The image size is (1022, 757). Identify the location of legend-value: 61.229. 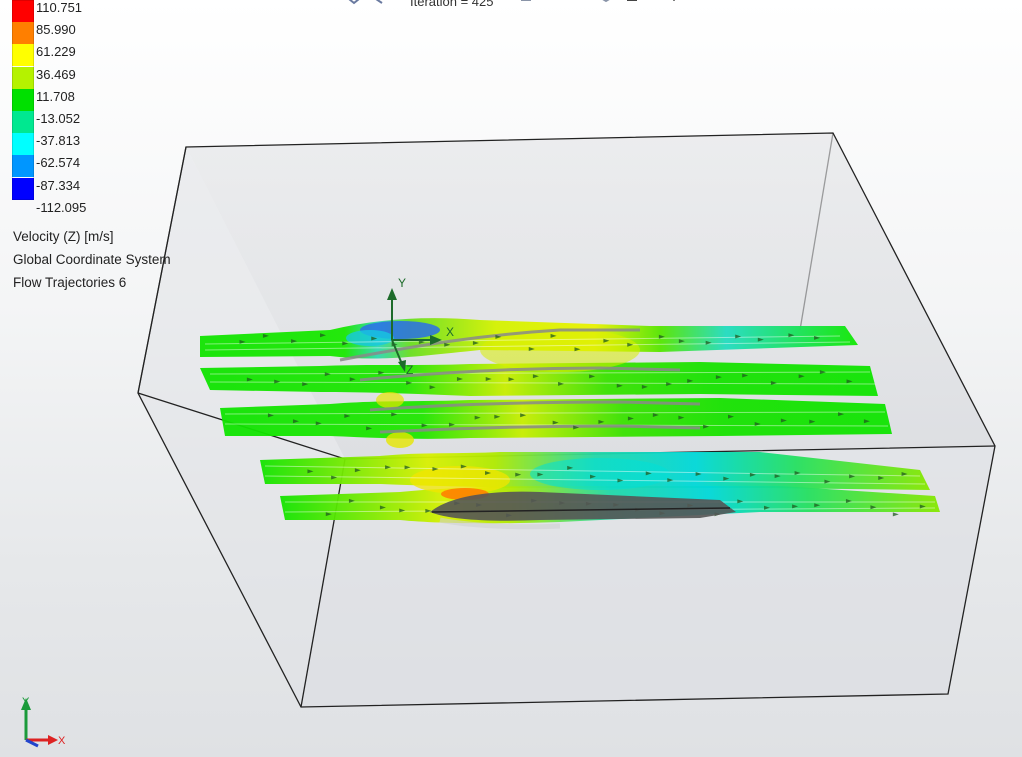
(56, 52).